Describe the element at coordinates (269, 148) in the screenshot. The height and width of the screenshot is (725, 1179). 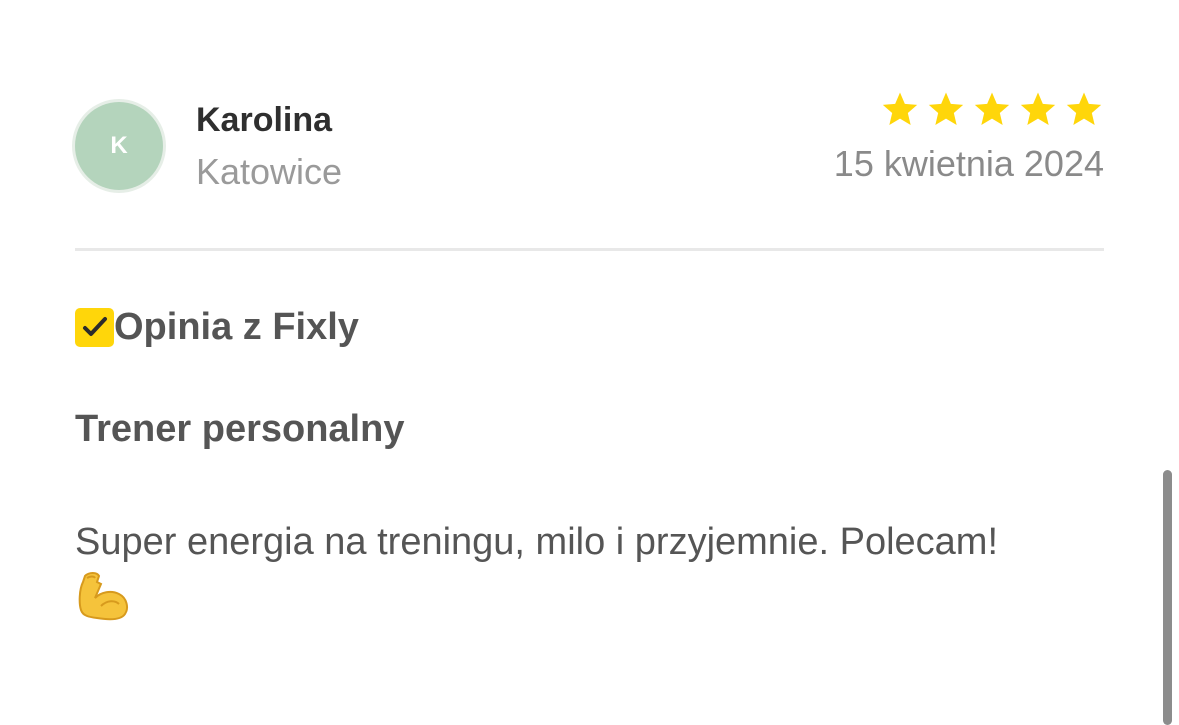
I see `author-info: Karolina Katowice` at that location.